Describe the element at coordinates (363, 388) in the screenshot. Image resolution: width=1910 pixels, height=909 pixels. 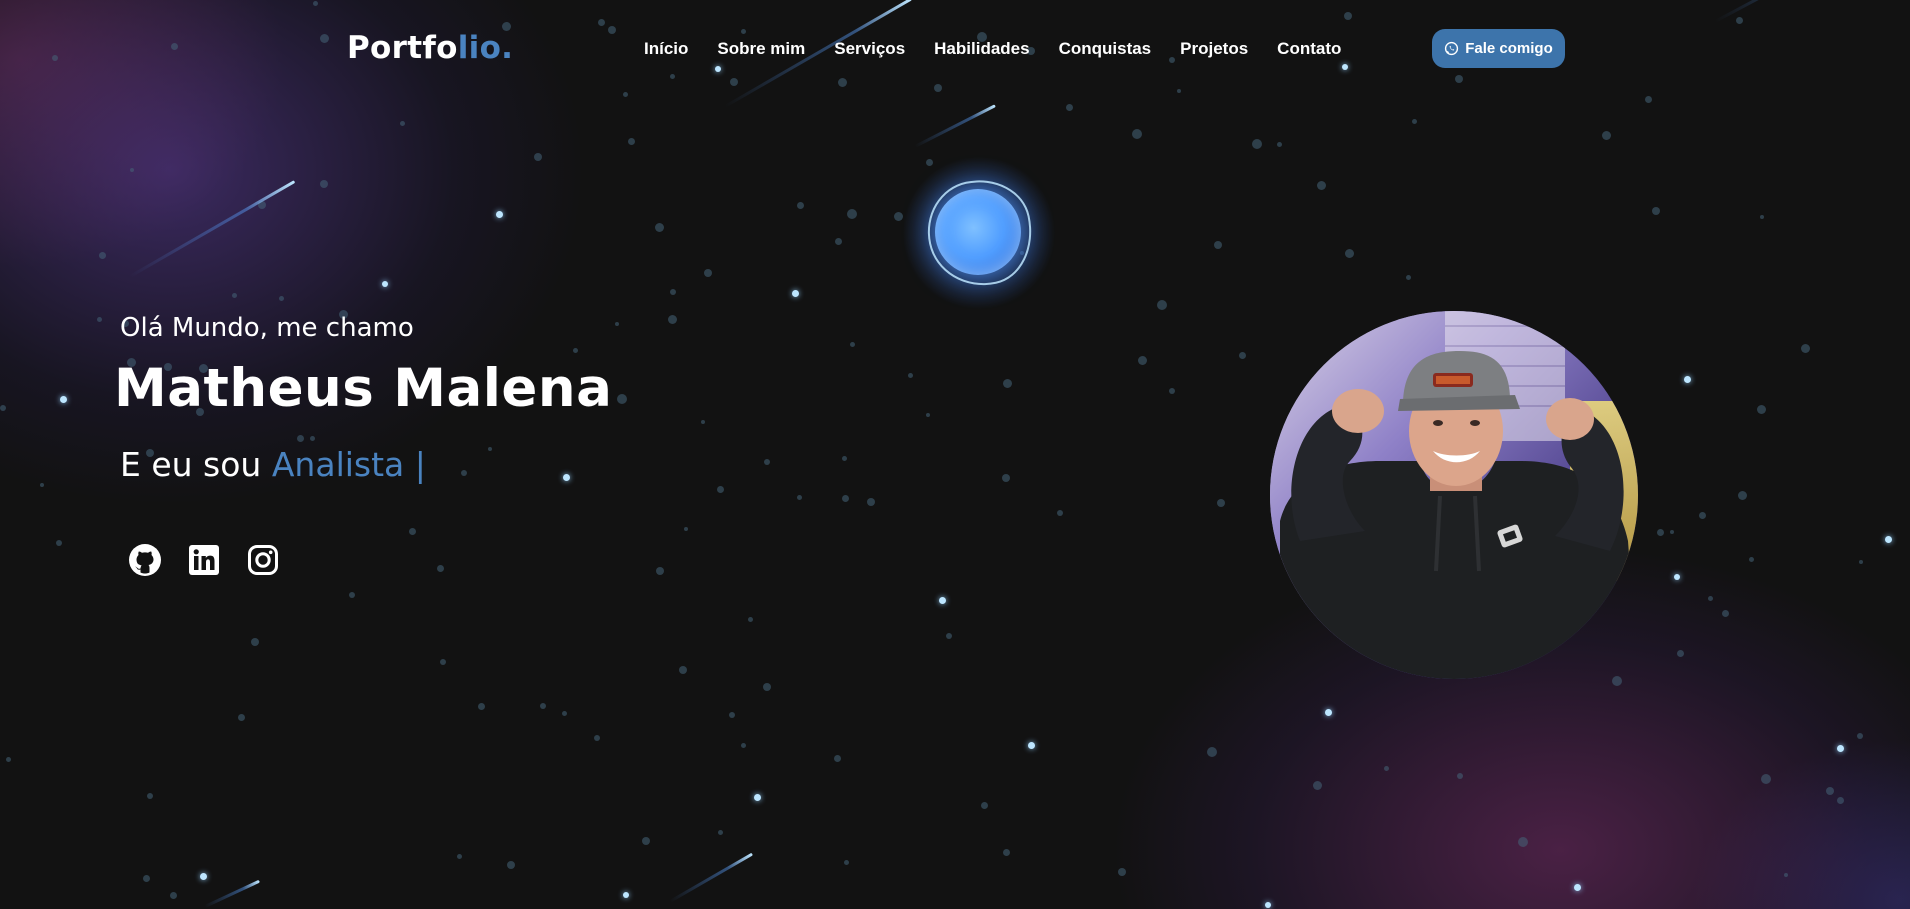
I see `hero-name: Matheus Malena` at that location.